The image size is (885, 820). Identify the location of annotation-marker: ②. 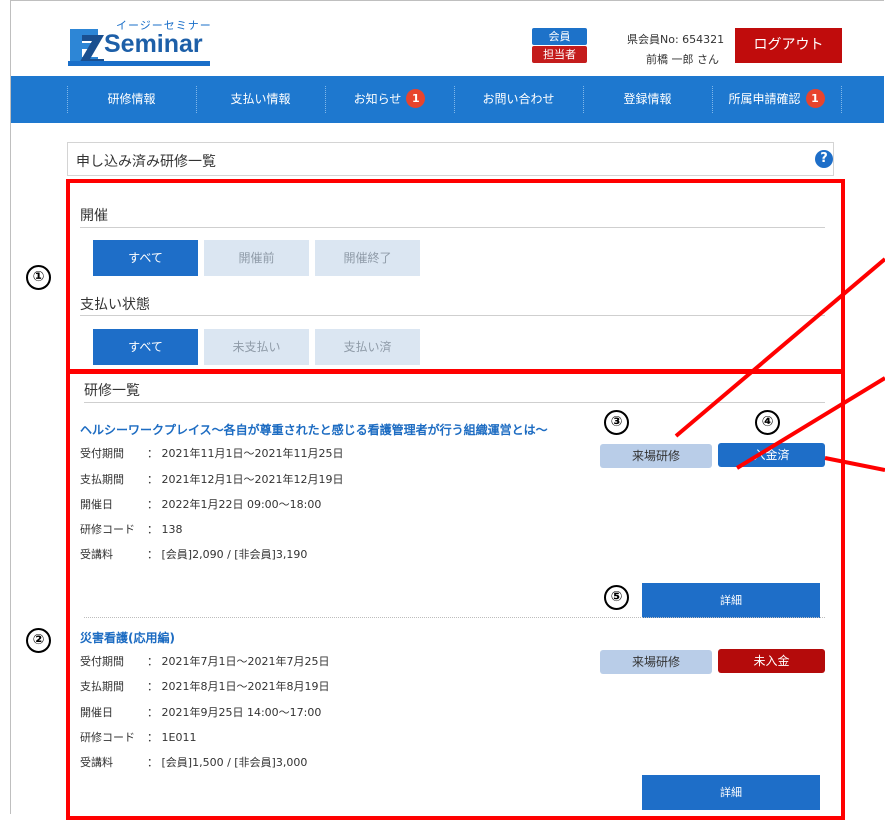
(38, 640).